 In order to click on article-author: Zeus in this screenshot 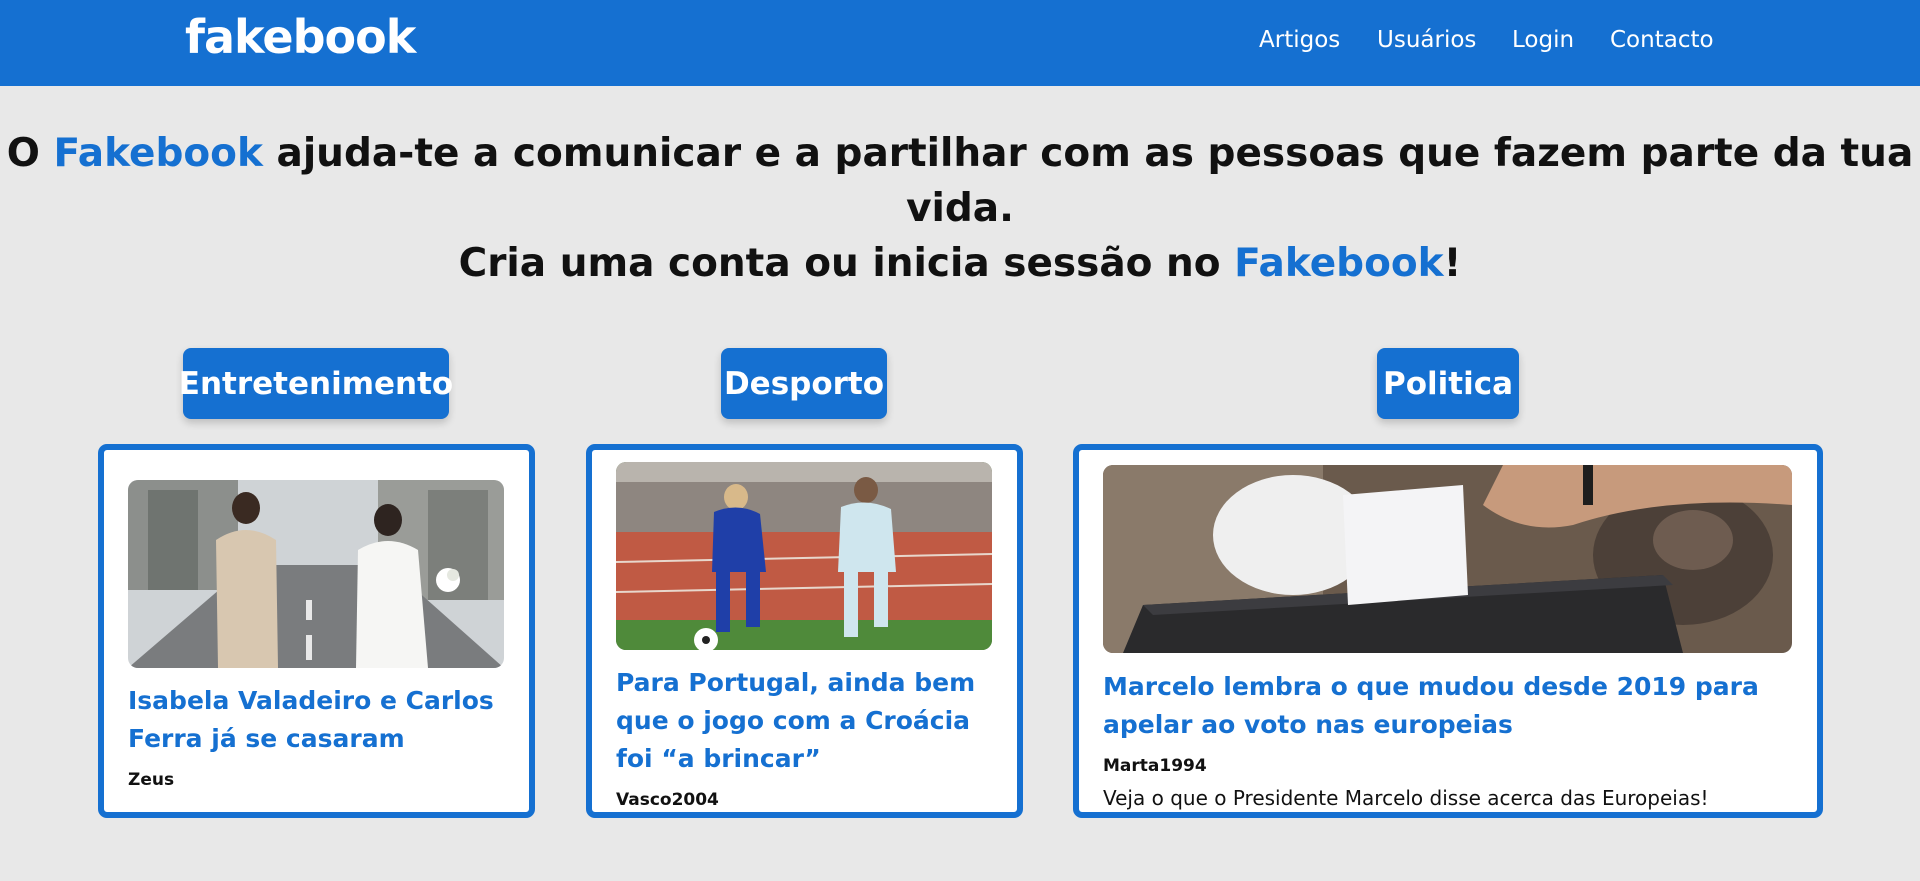, I will do `click(151, 780)`.